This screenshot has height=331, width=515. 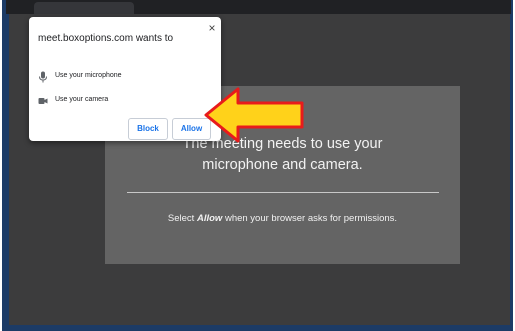 What do you see at coordinates (310, 218) in the screenshot?
I see `instruction-suffix: when your browser asks for permissions.` at bounding box center [310, 218].